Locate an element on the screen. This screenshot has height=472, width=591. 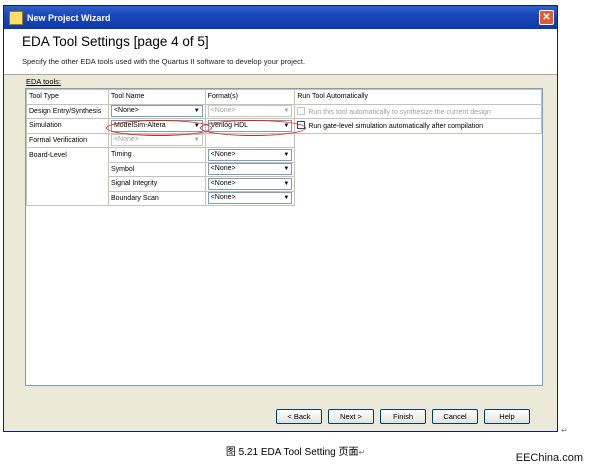
highlight-ellipse-tool-name is located at coordinates (159, 128).